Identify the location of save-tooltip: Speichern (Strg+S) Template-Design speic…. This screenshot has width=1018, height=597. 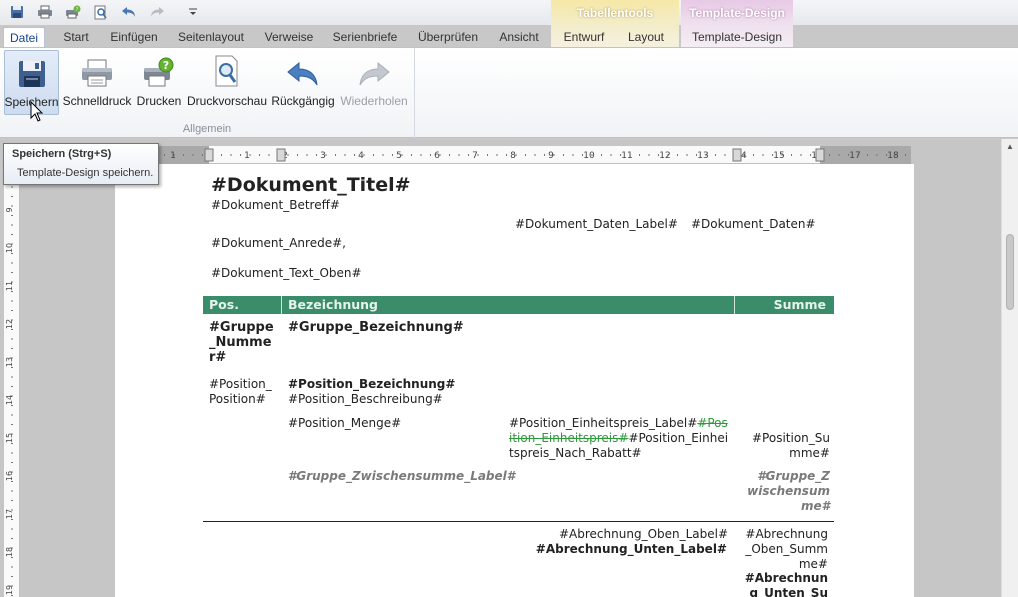
(81, 164).